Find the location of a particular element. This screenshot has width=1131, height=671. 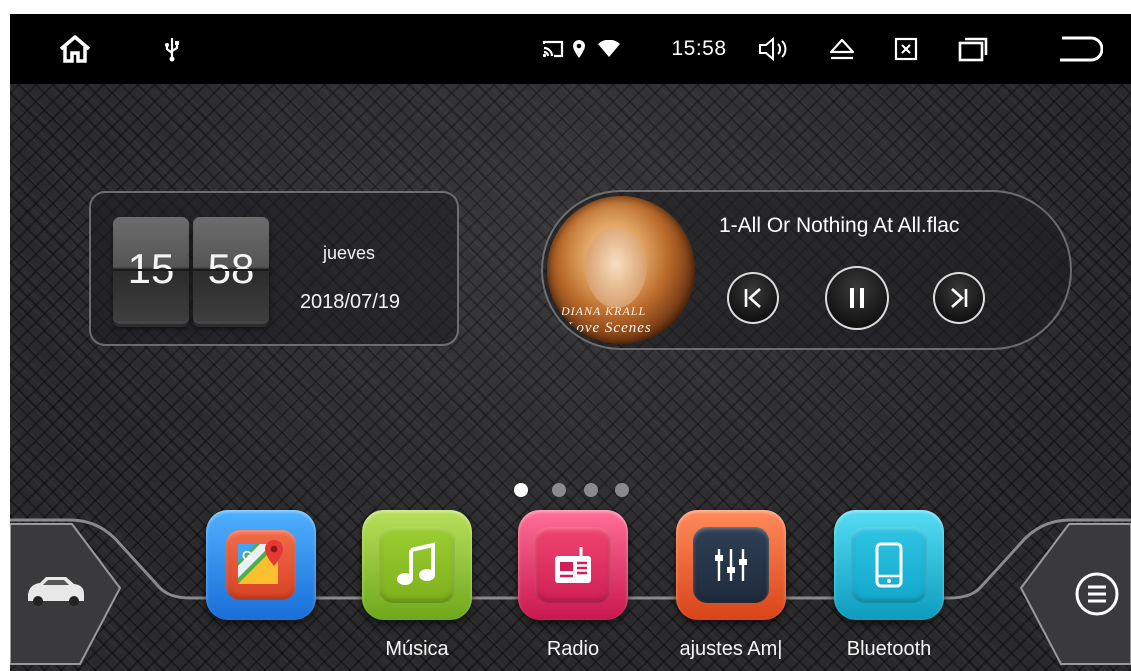

app-label-bluetooth: Bluetooth is located at coordinates (889, 649).